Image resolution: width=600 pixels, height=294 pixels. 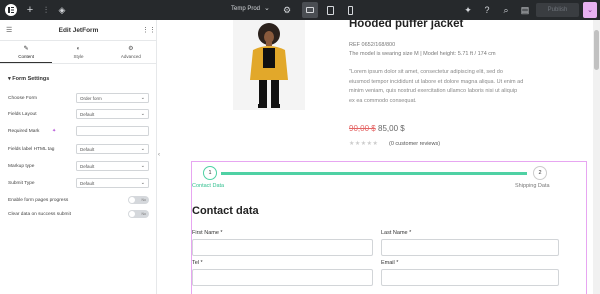 What do you see at coordinates (210, 173) in the screenshot?
I see `step-1-indicator: 1` at bounding box center [210, 173].